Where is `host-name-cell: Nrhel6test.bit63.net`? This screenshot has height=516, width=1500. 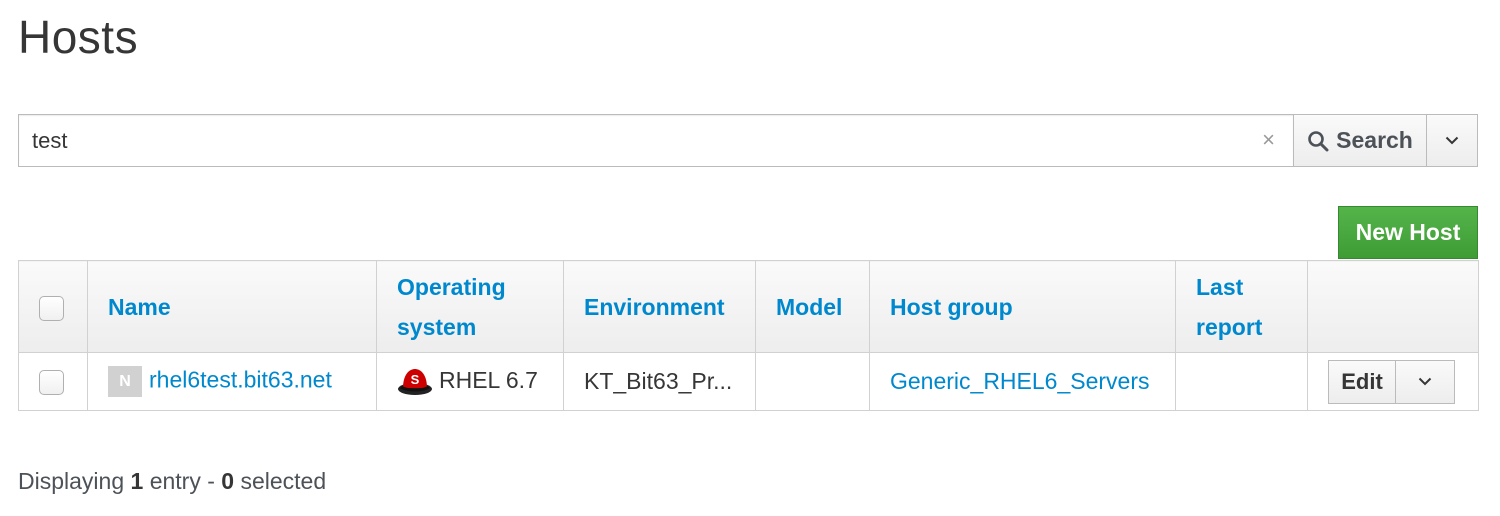
host-name-cell: Nrhel6test.bit63.net is located at coordinates (232, 381).